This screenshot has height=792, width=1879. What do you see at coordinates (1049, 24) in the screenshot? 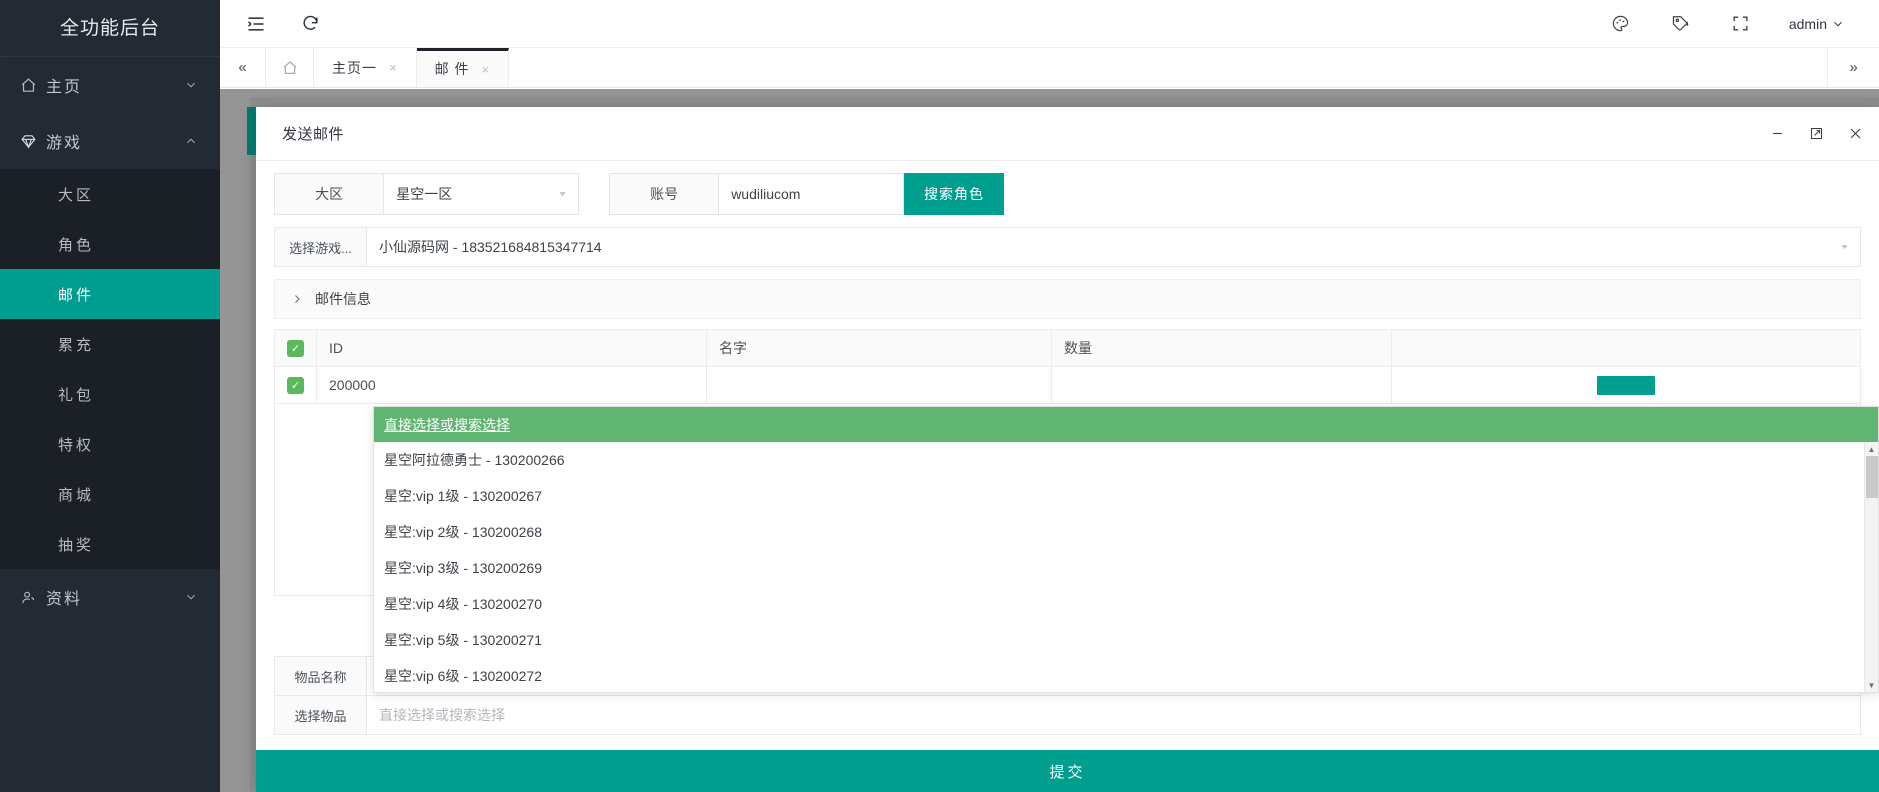
I see `top-header: admin` at bounding box center [1049, 24].